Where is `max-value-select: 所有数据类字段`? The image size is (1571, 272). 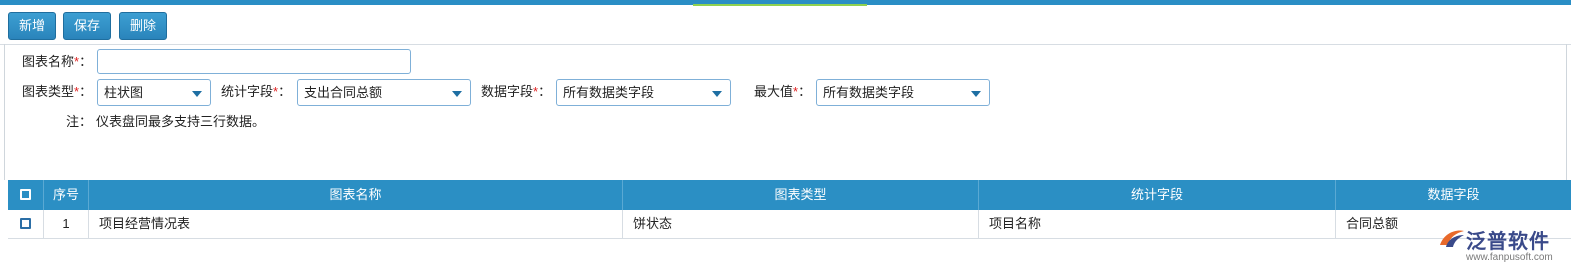 max-value-select: 所有数据类字段 is located at coordinates (903, 92).